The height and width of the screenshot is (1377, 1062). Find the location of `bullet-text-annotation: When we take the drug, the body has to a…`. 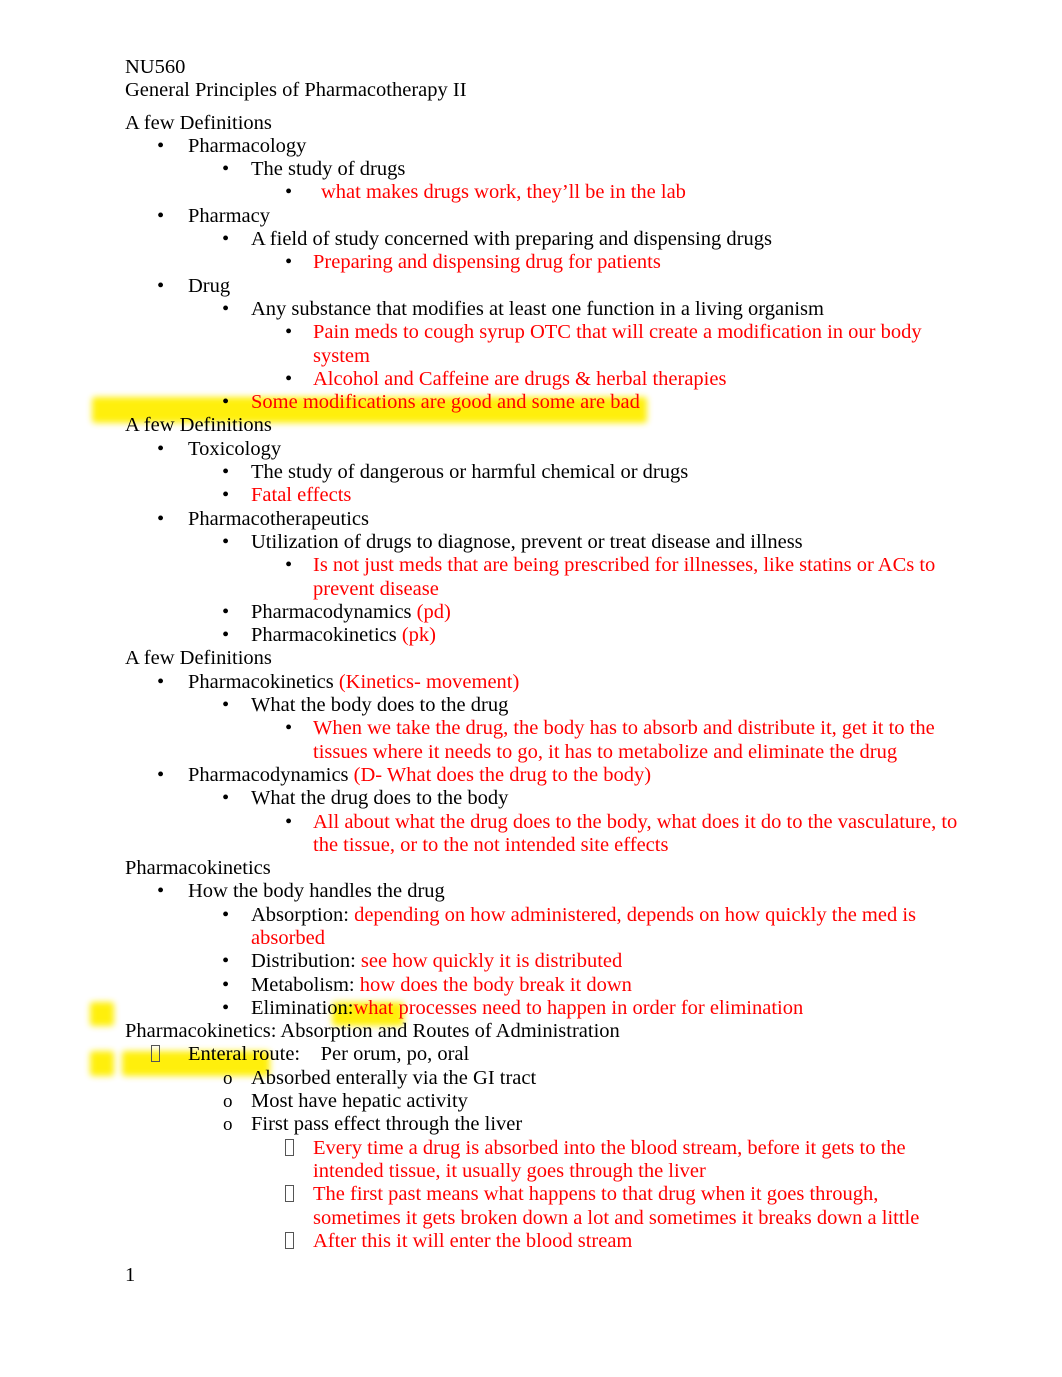

bullet-text-annotation: When we take the drug, the body has to a… is located at coordinates (624, 740).